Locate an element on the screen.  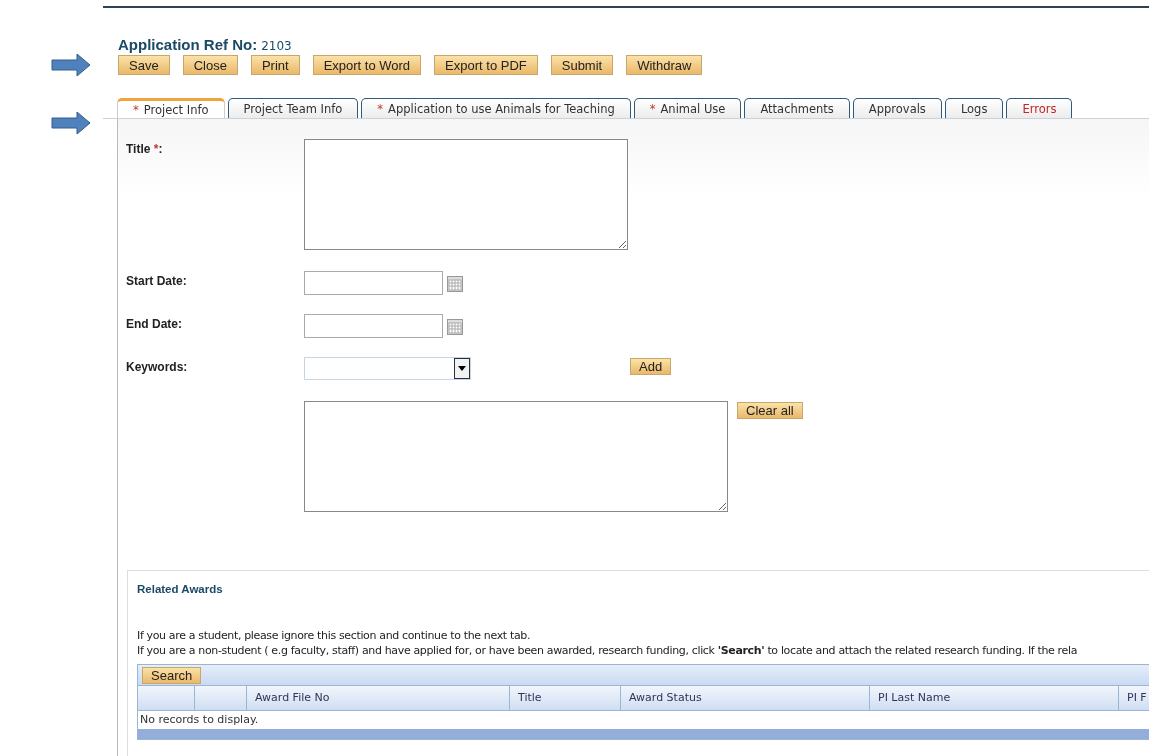
action-button: Submit is located at coordinates (582, 65).